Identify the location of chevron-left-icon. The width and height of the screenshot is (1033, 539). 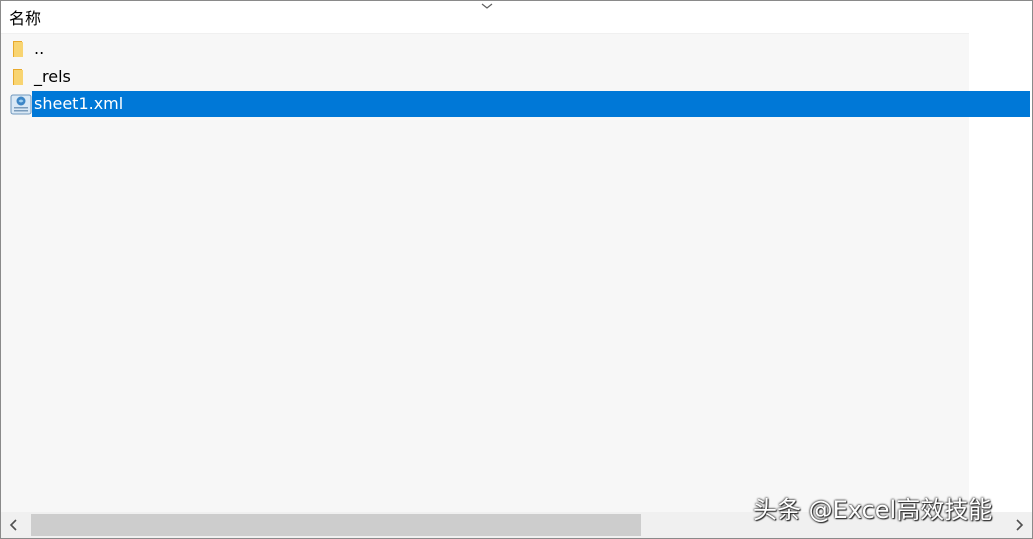
(14, 525).